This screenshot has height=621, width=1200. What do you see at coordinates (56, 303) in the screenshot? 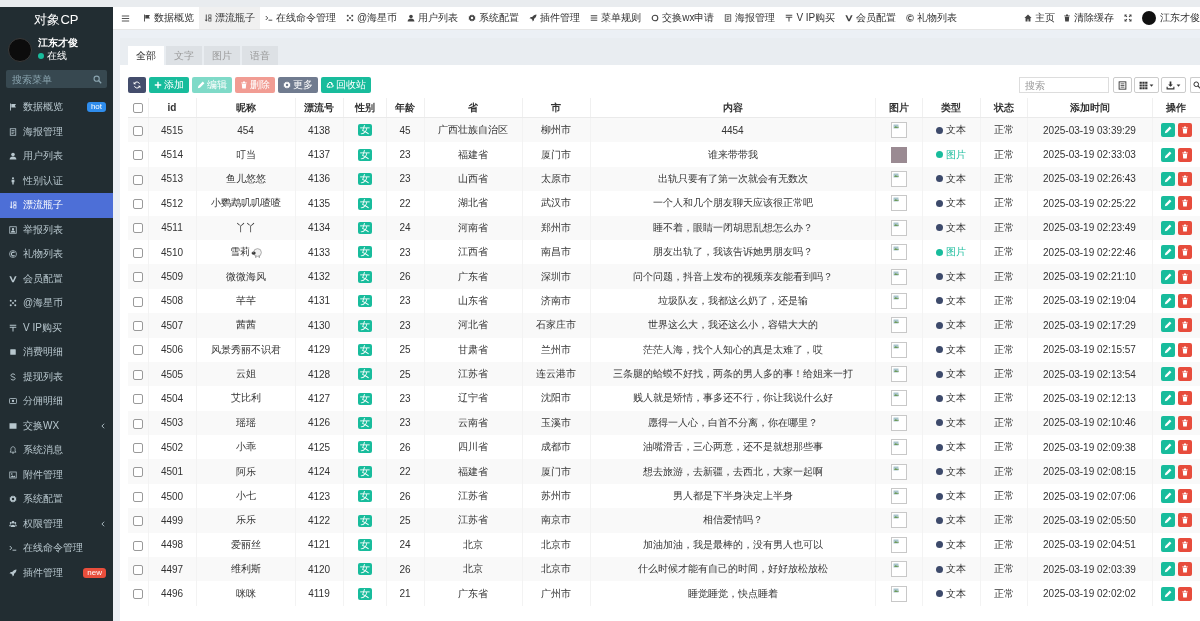
I see `sidebar-item: @海星币` at bounding box center [56, 303].